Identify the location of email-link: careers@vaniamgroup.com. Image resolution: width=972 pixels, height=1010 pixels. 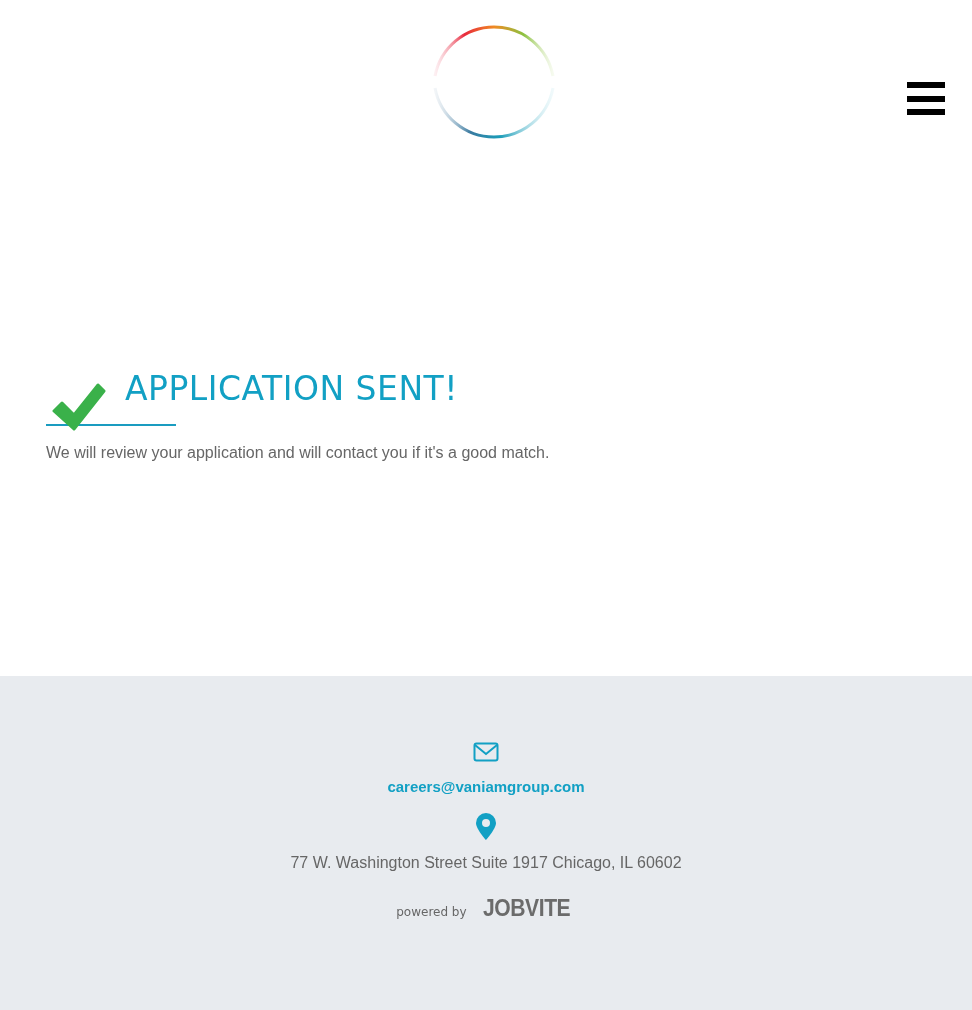
(486, 786).